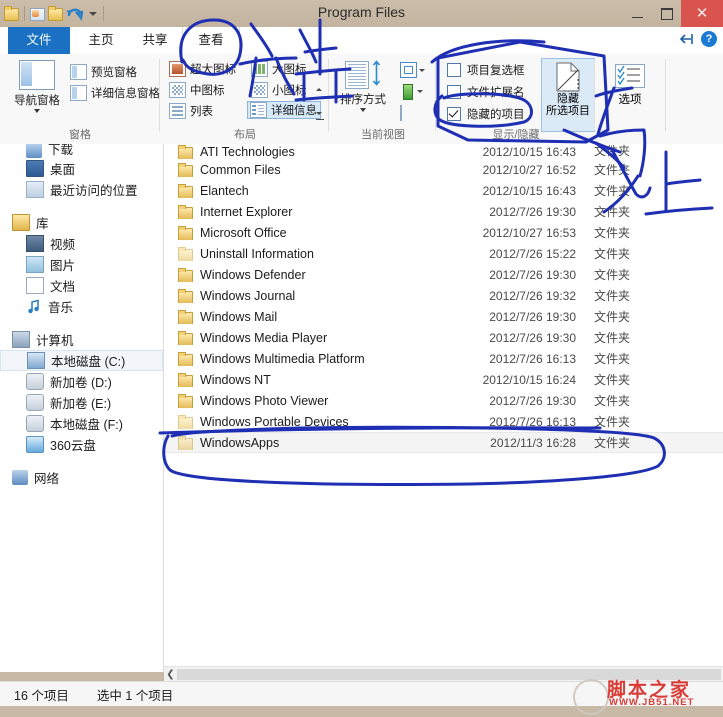 This screenshot has width=723, height=717. Describe the element at coordinates (101, 40) in the screenshot. I see `tab-home: 主页` at that location.